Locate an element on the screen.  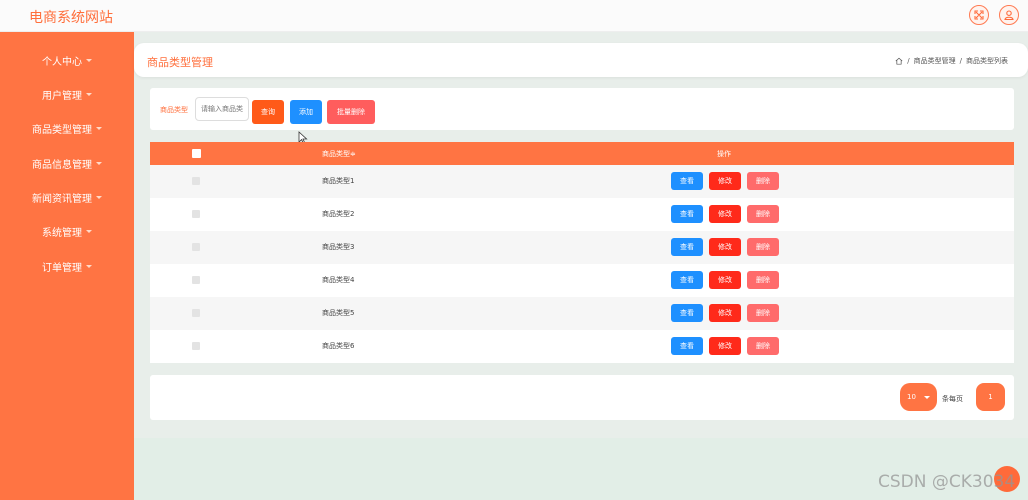
sidebar-item-personal-center: 个人中心 is located at coordinates (67, 60).